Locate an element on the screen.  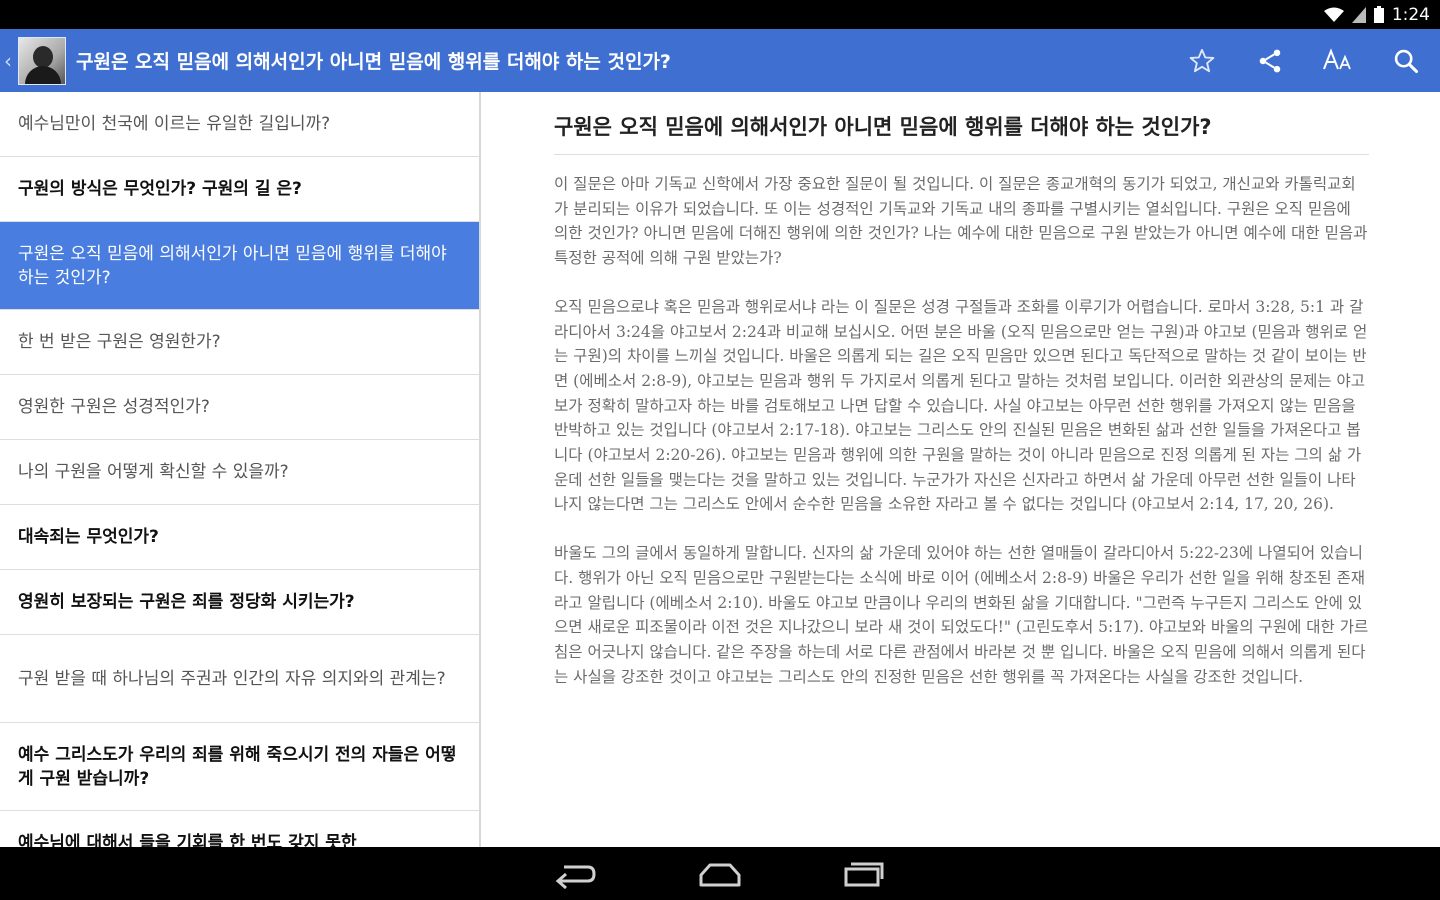
list-item-label: 구원은 오직 믿음에 의해서인가 아니면 믿음에 행위를 더해야 하는 것인가? is located at coordinates (232, 265).